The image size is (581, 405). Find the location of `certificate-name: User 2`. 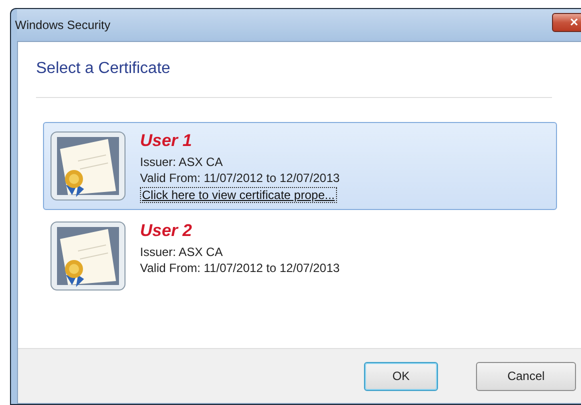

certificate-name: User 2 is located at coordinates (166, 231).